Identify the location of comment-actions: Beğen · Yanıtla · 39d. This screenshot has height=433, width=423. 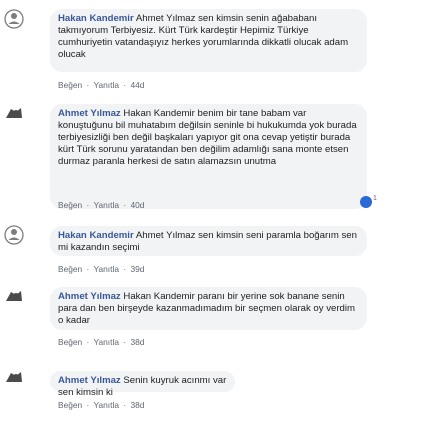
(101, 269).